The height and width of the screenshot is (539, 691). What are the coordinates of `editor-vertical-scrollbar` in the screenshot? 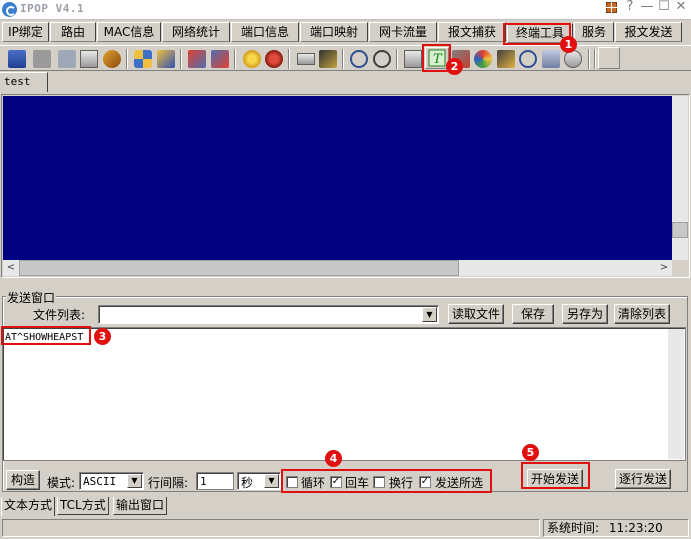 It's located at (676, 394).